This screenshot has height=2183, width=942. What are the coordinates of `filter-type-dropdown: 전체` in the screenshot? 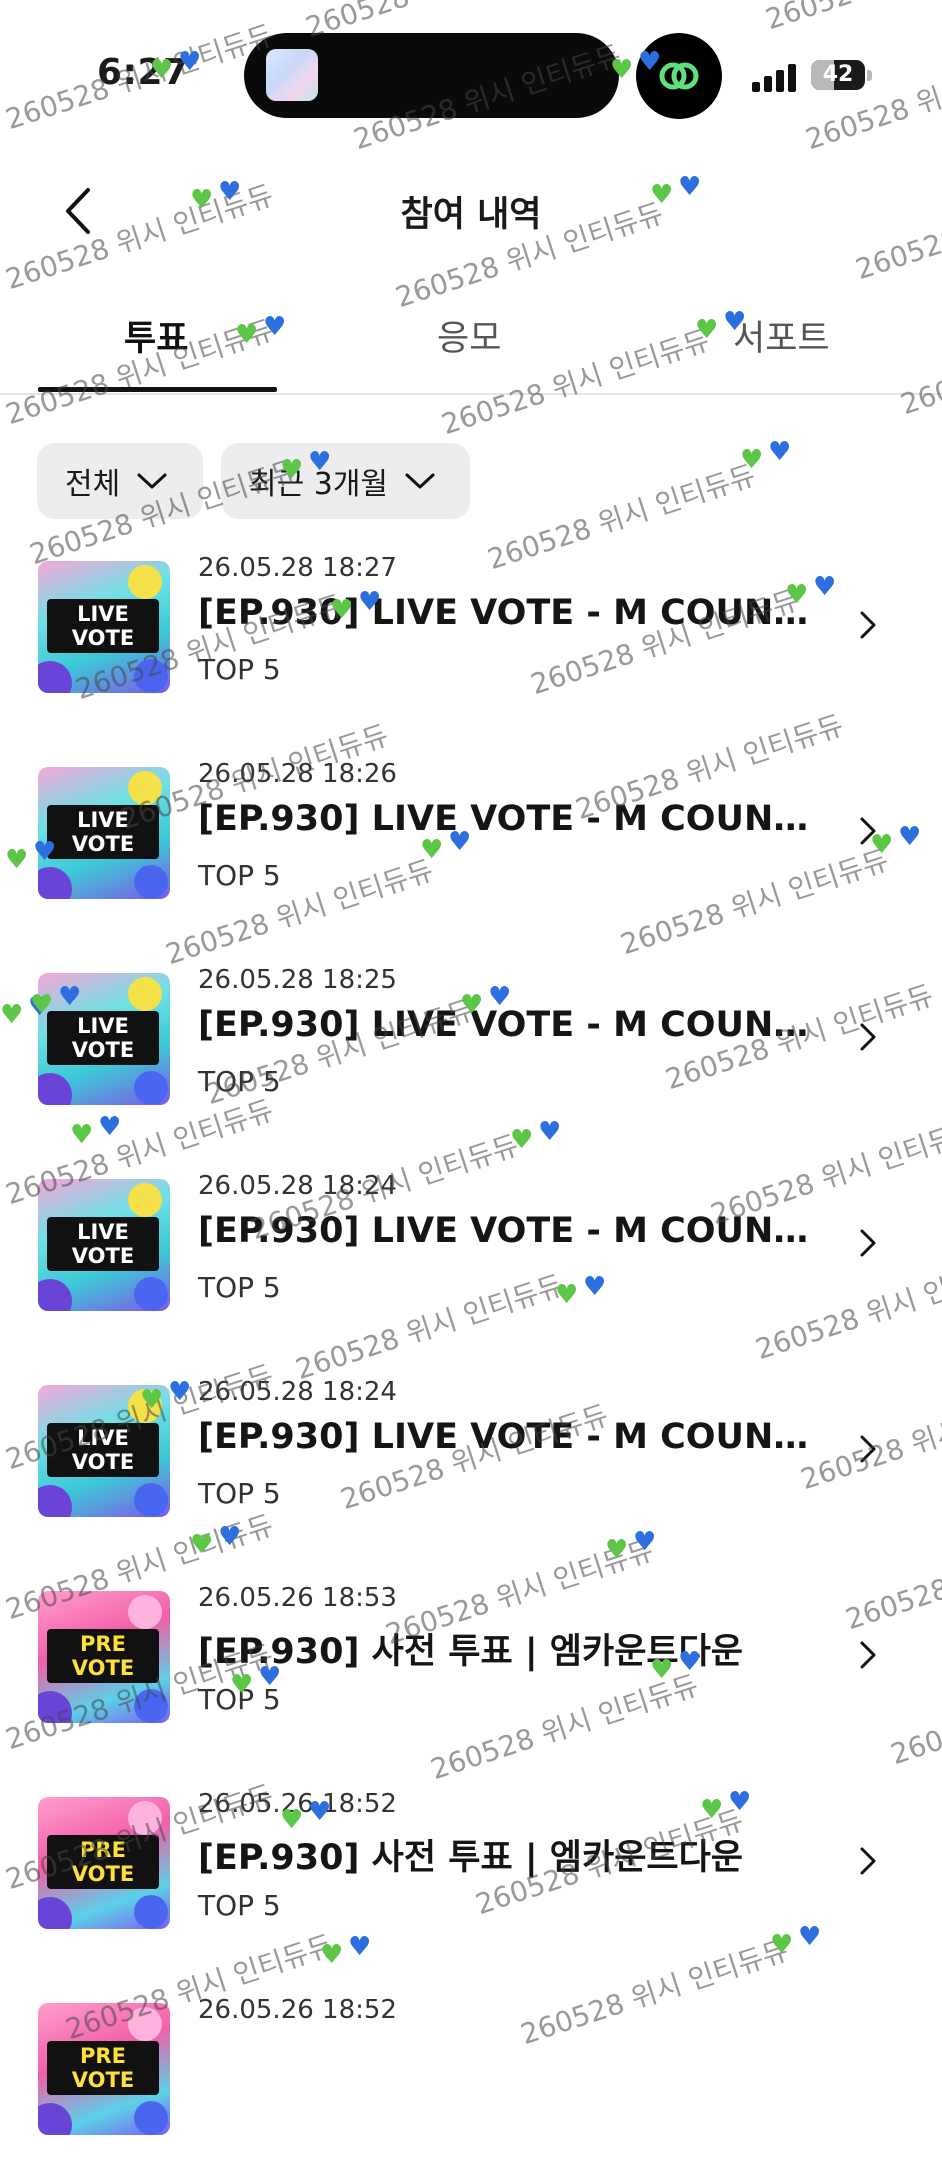 It's located at (120, 481).